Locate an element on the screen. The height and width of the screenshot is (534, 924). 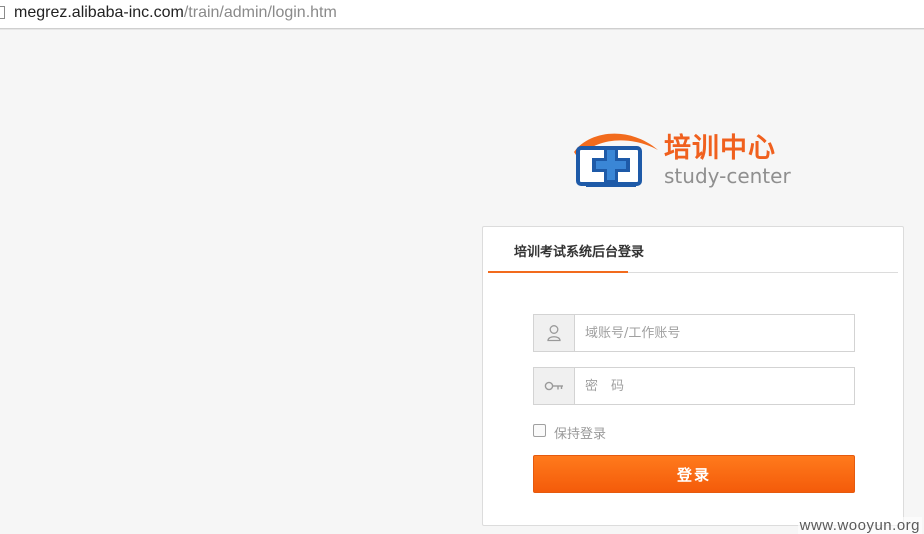
study-center-logo: 培训中心 study-center is located at coordinates (685, 160).